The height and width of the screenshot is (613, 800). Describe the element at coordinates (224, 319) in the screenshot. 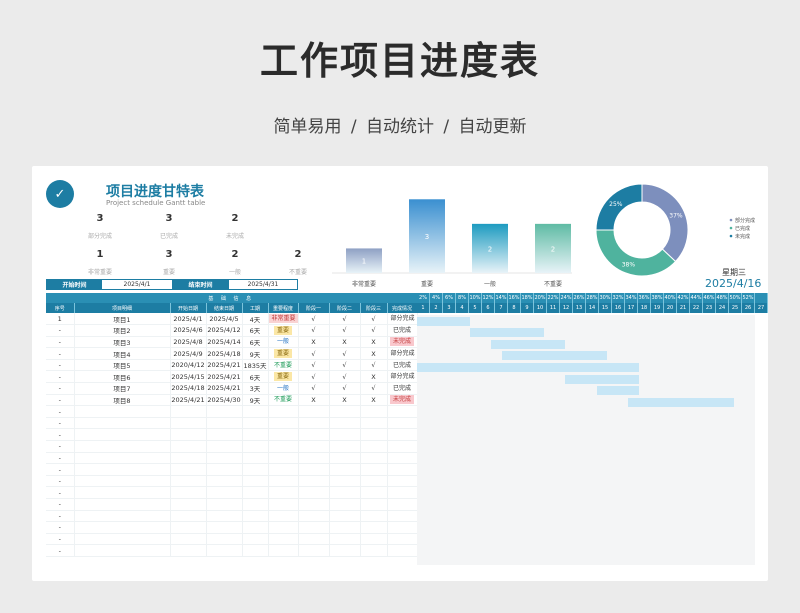

I see `cell-end: 2025/4/5` at that location.